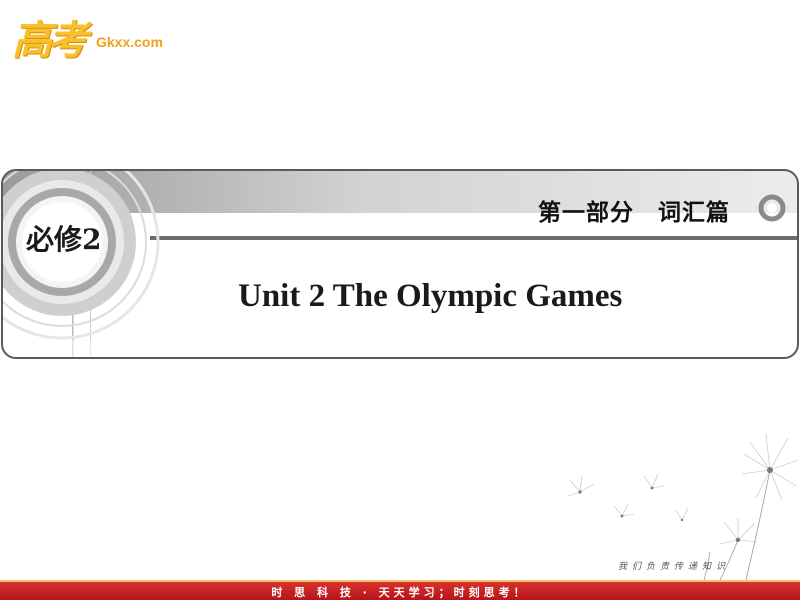  Describe the element at coordinates (430, 296) in the screenshot. I see `unit-title: Unit 2 The Olympic Games` at that location.